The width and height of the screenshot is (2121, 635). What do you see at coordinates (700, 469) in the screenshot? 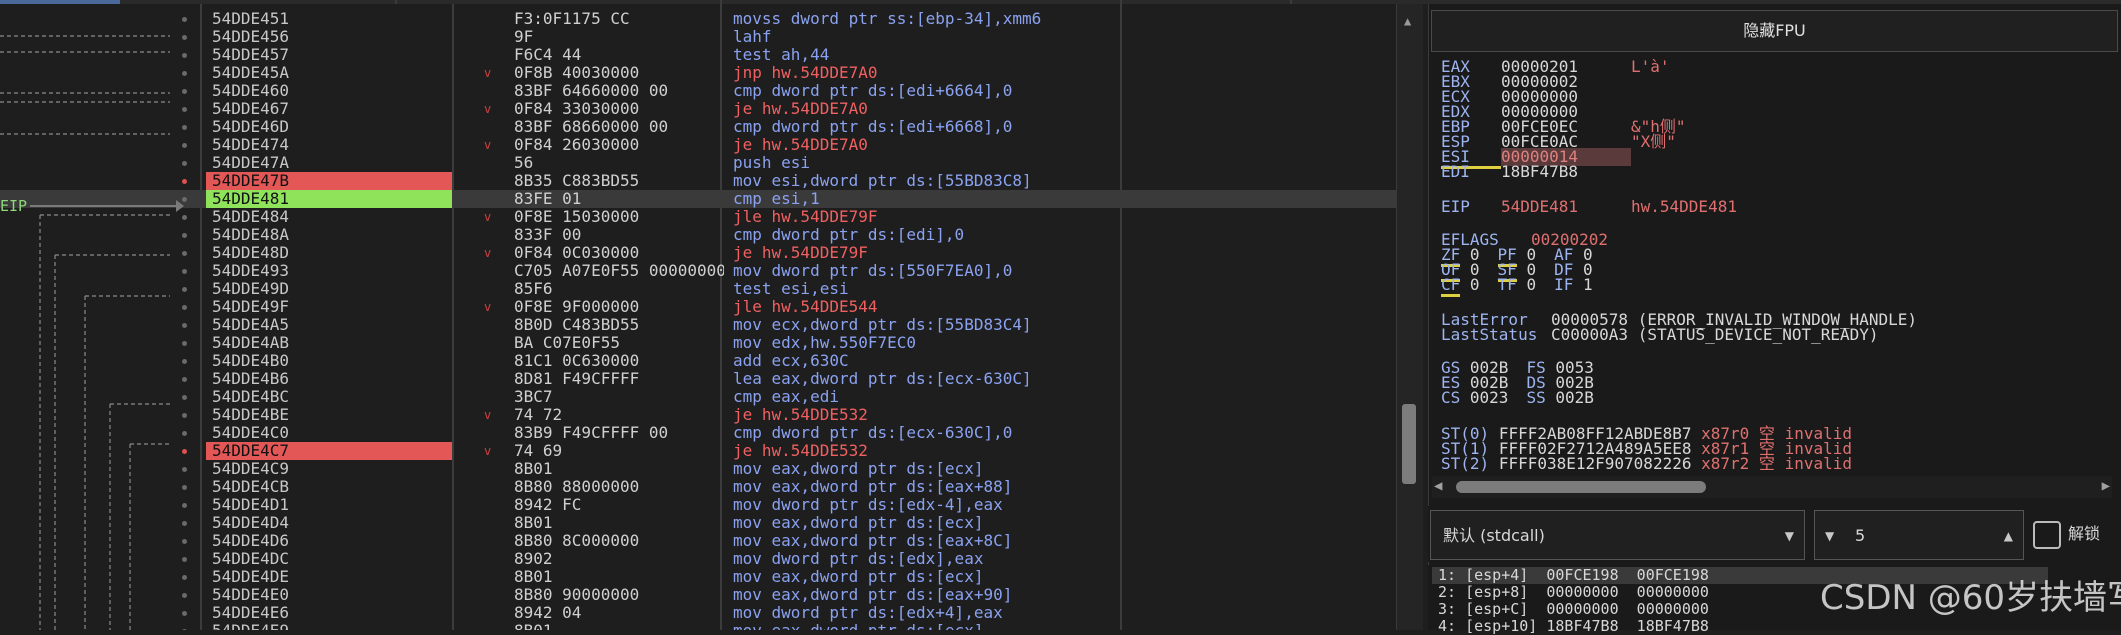
I see `instruction-row: 54DDE4C9 8B01 mov eax,dword ptr ds:[ecx]` at bounding box center [700, 469].